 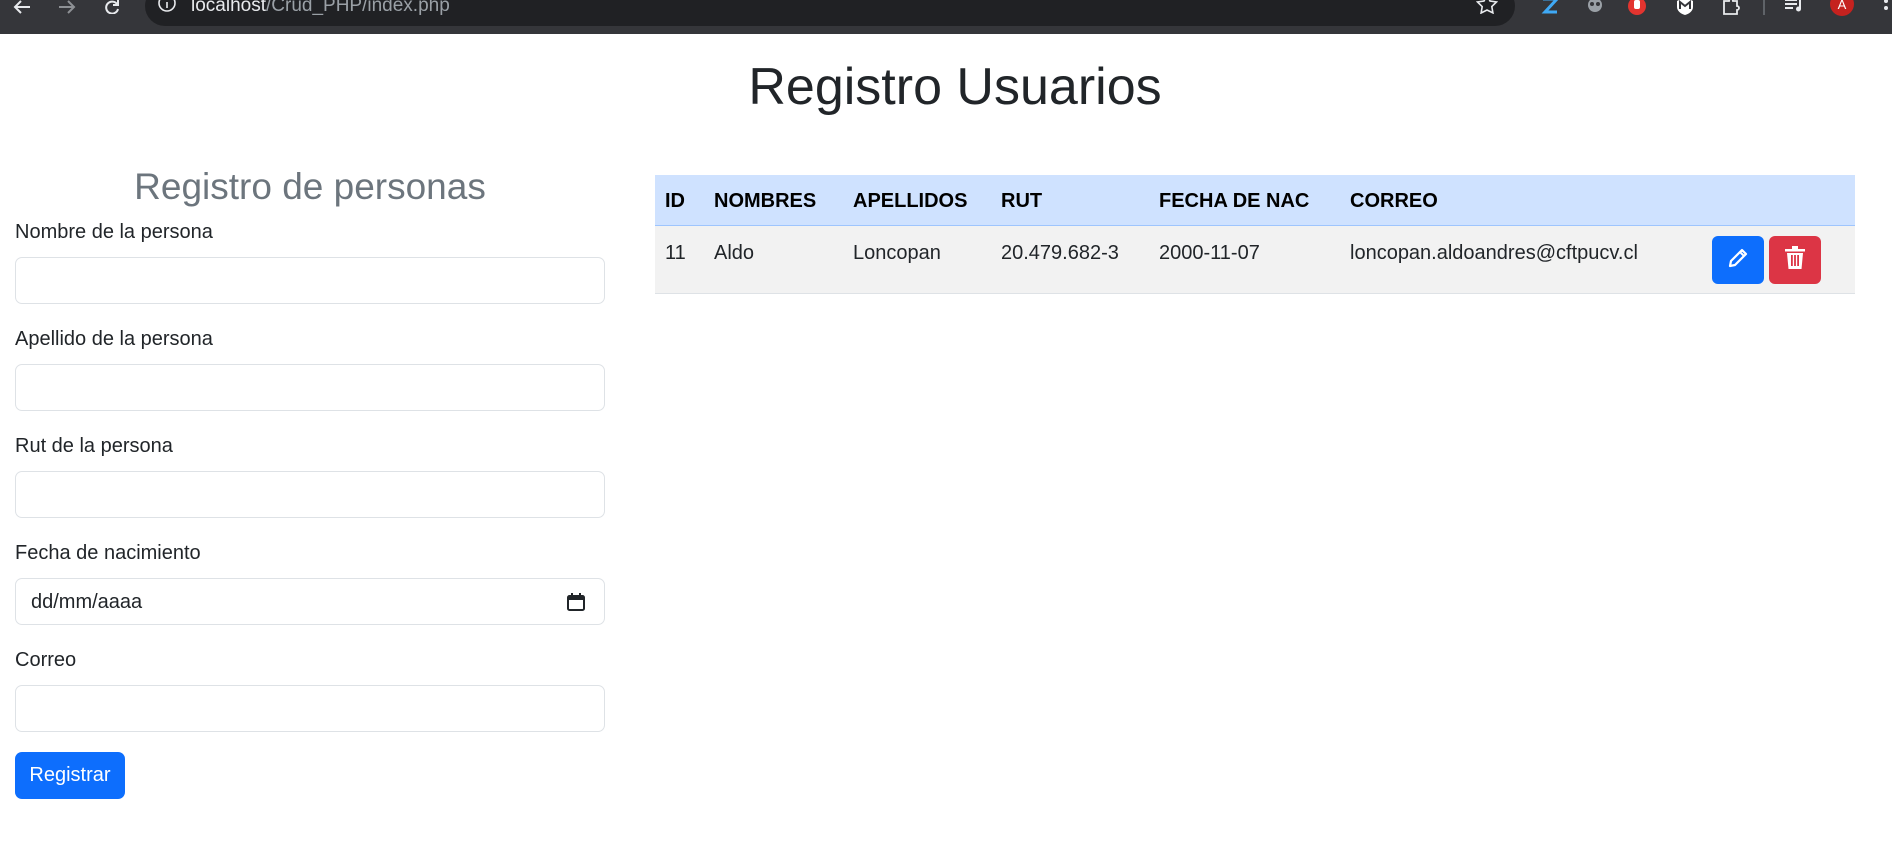 I want to click on cell-apellidos: Loncopan, so click(x=897, y=253).